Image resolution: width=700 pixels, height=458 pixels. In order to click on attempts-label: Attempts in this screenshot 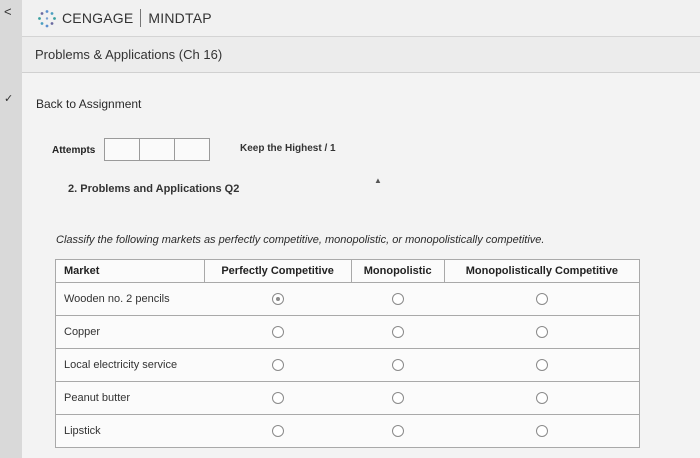, I will do `click(74, 150)`.